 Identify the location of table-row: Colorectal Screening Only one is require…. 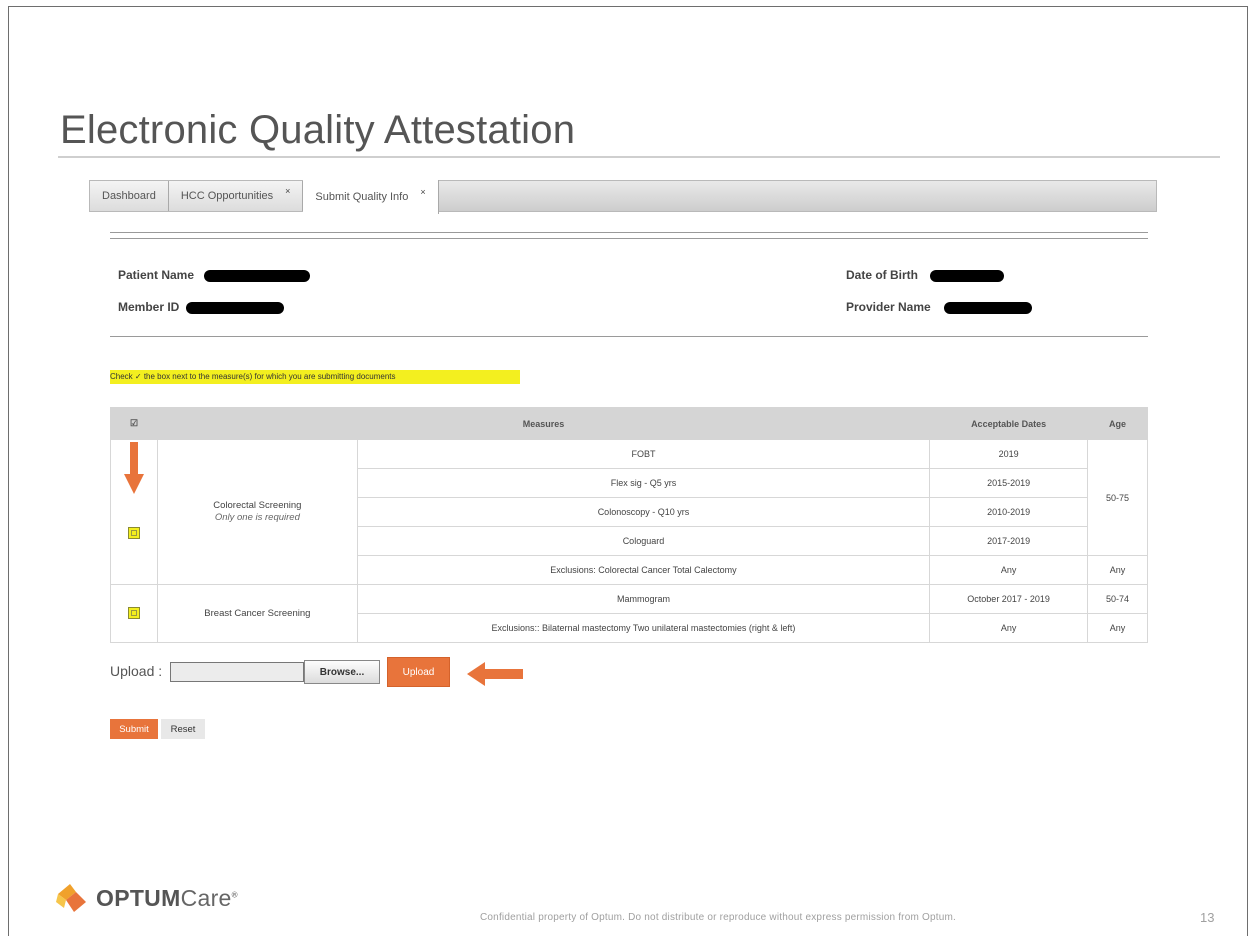
(629, 512).